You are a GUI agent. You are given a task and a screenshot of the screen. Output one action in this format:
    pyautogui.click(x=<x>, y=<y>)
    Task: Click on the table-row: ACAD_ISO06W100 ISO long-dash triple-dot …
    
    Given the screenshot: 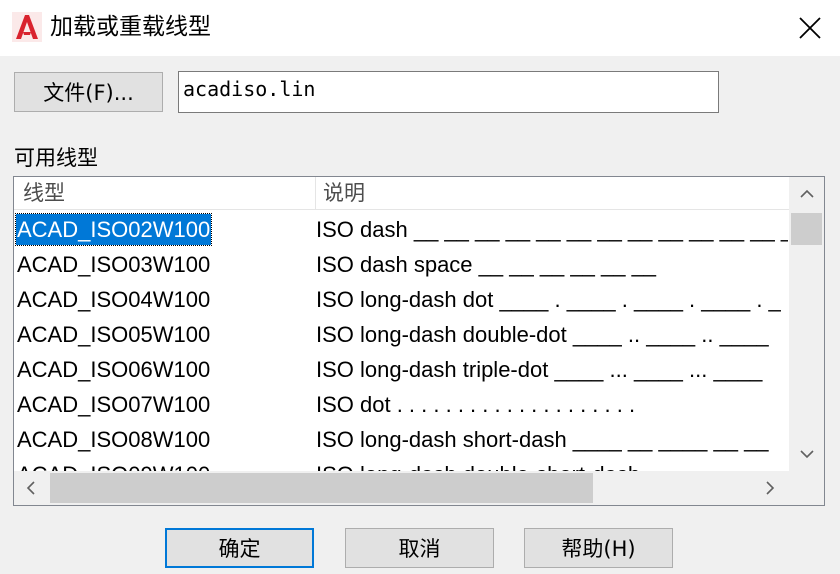 What is the action you would take?
    pyautogui.click(x=401, y=369)
    